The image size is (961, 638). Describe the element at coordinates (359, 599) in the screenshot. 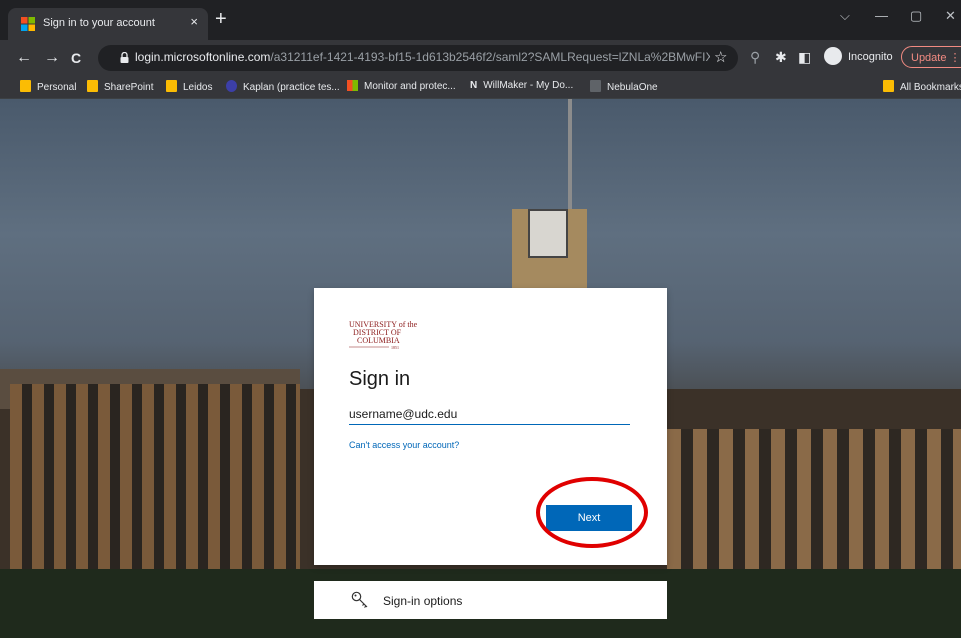

I see `key-icon` at that location.